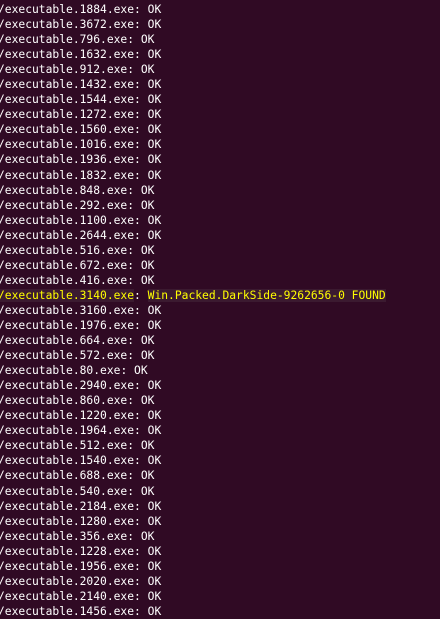 Image resolution: width=440 pixels, height=619 pixels. What do you see at coordinates (220, 596) in the screenshot?
I see `scan-result-line: /executable.2140.exe: OK` at bounding box center [220, 596].